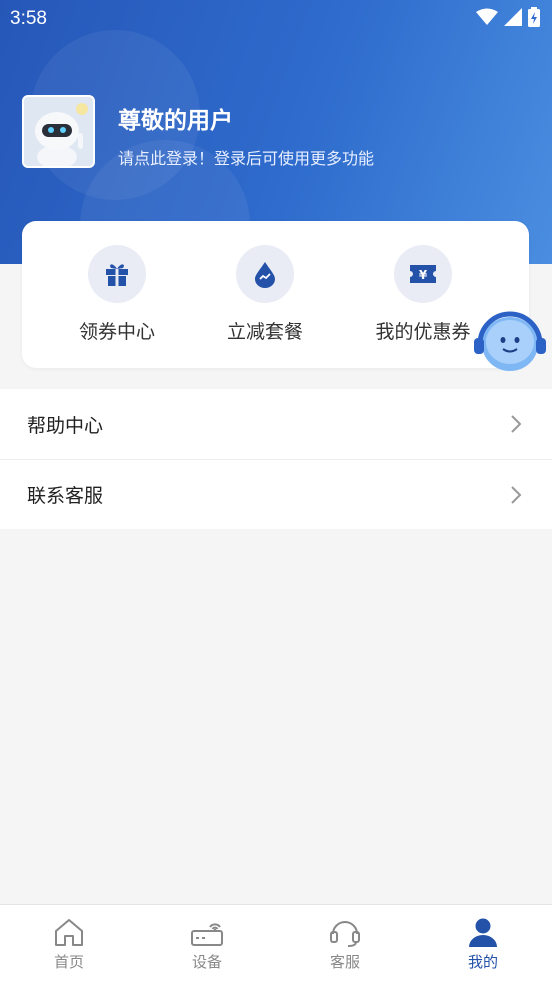 This screenshot has width=552, height=981. I want to click on quick-actions-card: 领券中心 立减套餐 ¥ 我的优惠券, so click(275, 294).